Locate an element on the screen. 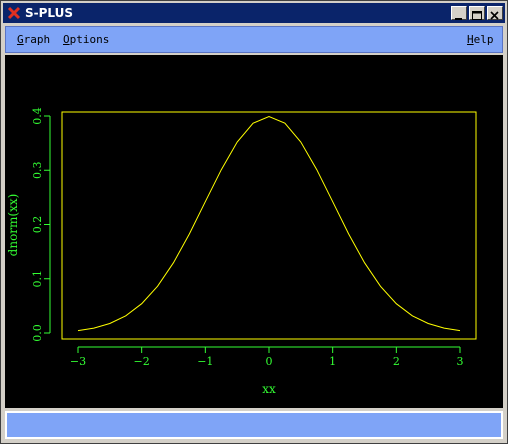 This screenshot has width=508, height=444. splus-logo-icon is located at coordinates (14, 13).